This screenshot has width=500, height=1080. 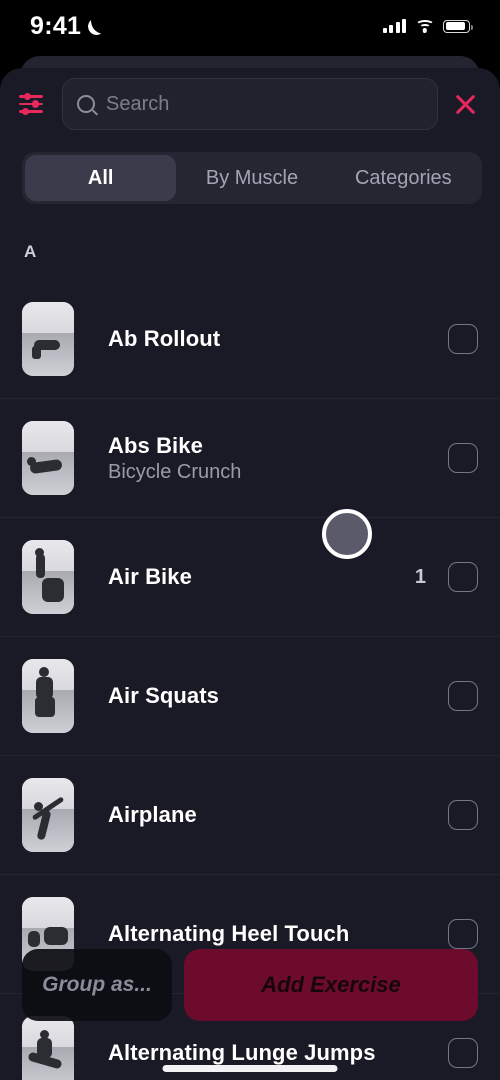 I want to click on search-box, so click(x=250, y=104).